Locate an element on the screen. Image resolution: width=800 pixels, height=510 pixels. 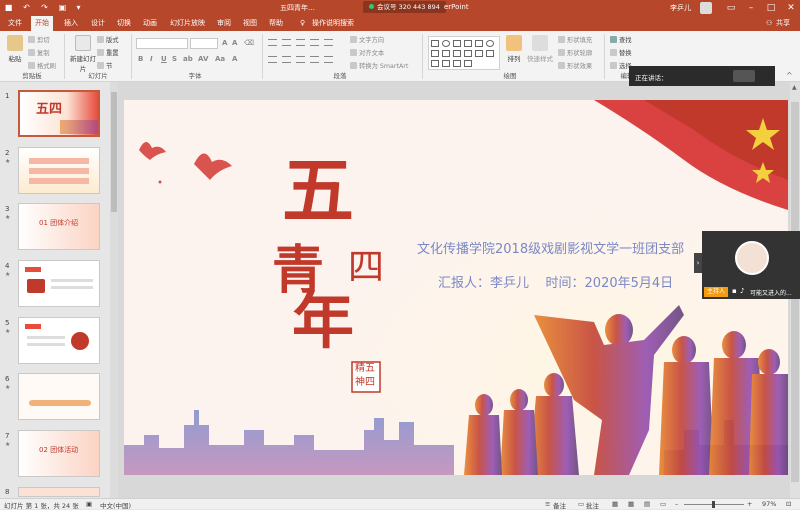
sorter-view-icon: ▦ is located at coordinates (631, 504).